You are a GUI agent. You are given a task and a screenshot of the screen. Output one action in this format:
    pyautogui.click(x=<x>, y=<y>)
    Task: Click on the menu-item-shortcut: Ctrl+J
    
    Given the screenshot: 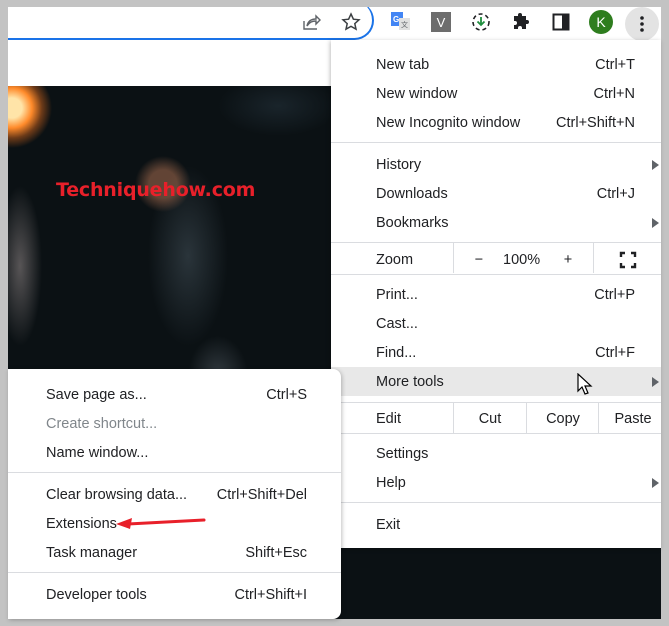 What is the action you would take?
    pyautogui.click(x=615, y=193)
    